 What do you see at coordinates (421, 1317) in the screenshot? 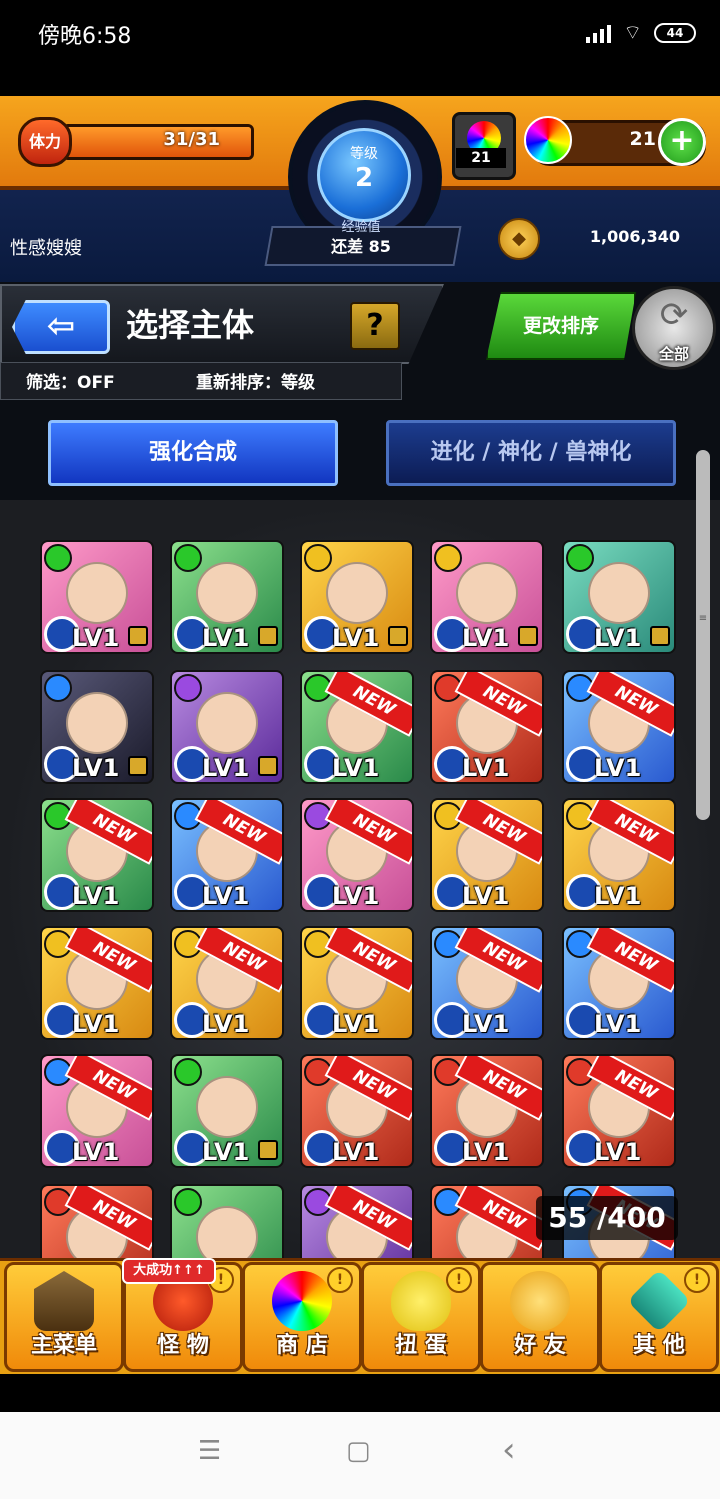
I see `nav-gacha: 扭 蛋 !` at bounding box center [421, 1317].